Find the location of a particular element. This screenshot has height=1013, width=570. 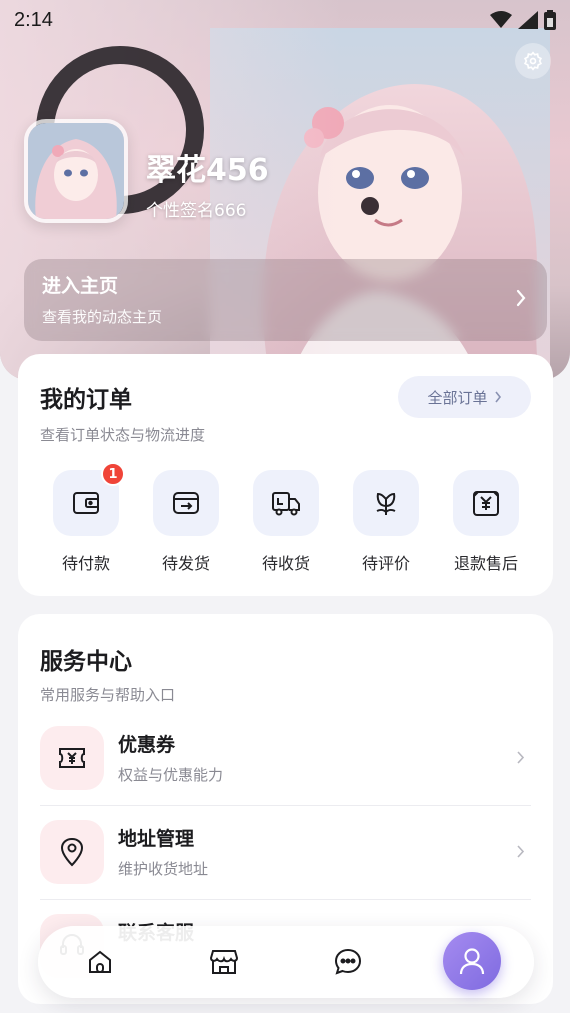

status-time: 2:14 is located at coordinates (33, 19).